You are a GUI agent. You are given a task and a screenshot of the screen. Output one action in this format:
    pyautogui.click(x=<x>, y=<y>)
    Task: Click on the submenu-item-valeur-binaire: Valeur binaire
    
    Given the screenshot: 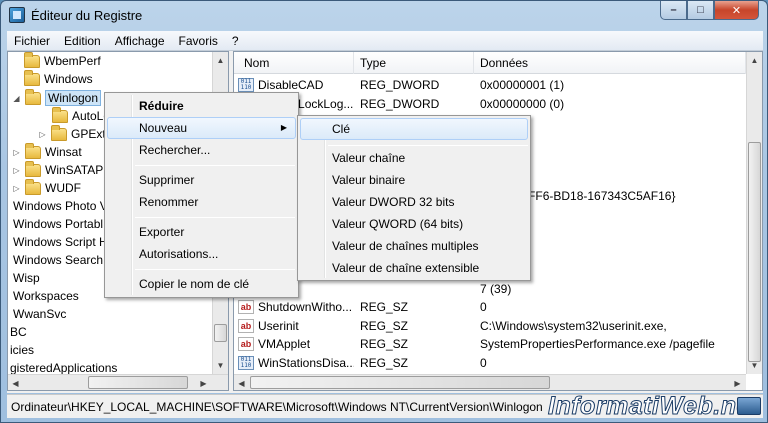 What is the action you would take?
    pyautogui.click(x=414, y=180)
    